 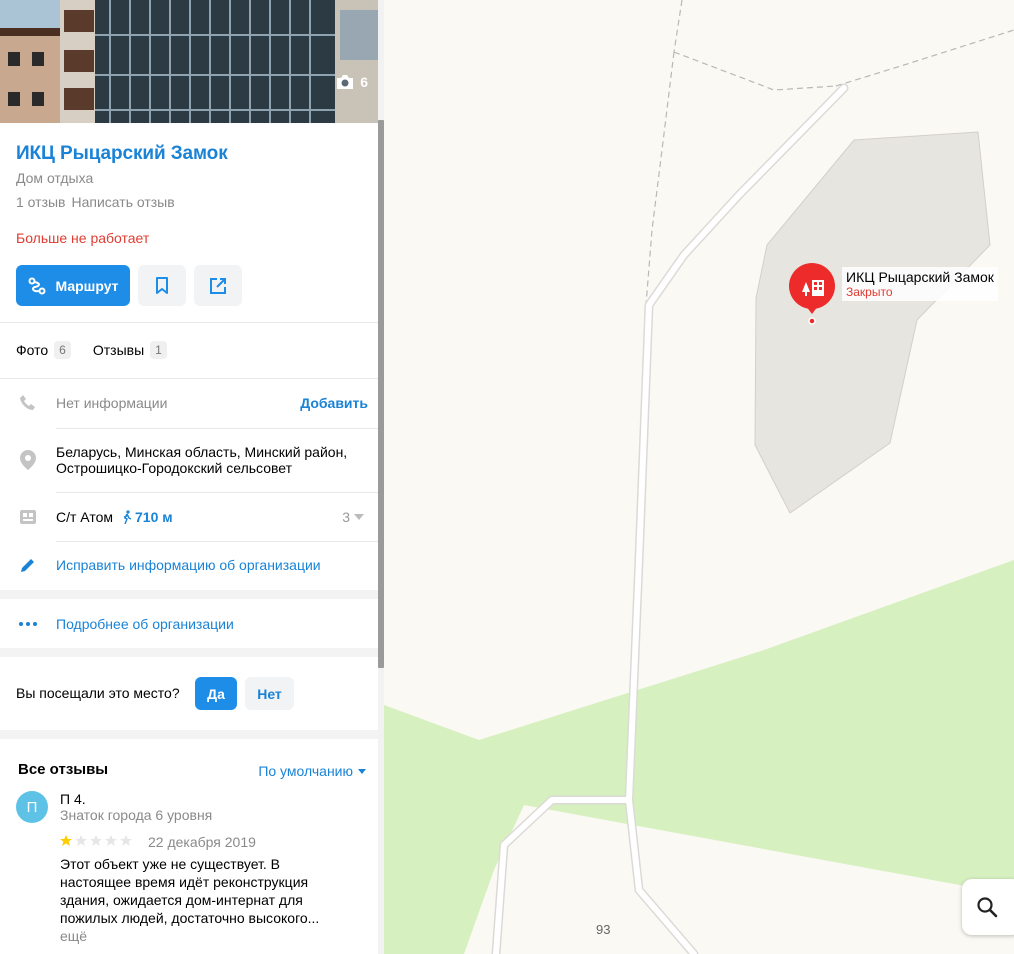 I want to click on tab-reviews-label: Отзывы, so click(x=118, y=350).